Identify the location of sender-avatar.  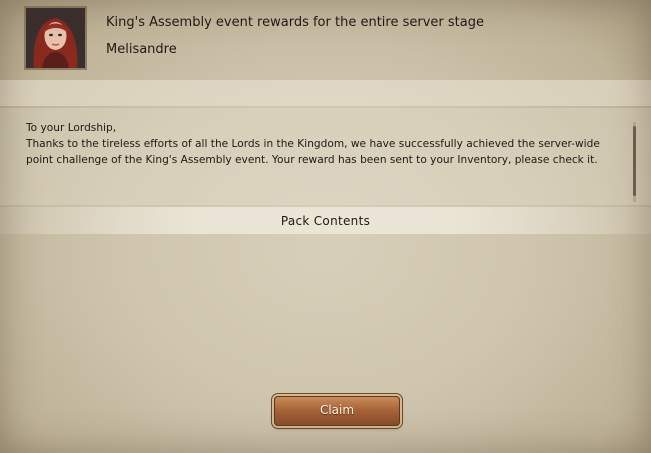
(55, 38).